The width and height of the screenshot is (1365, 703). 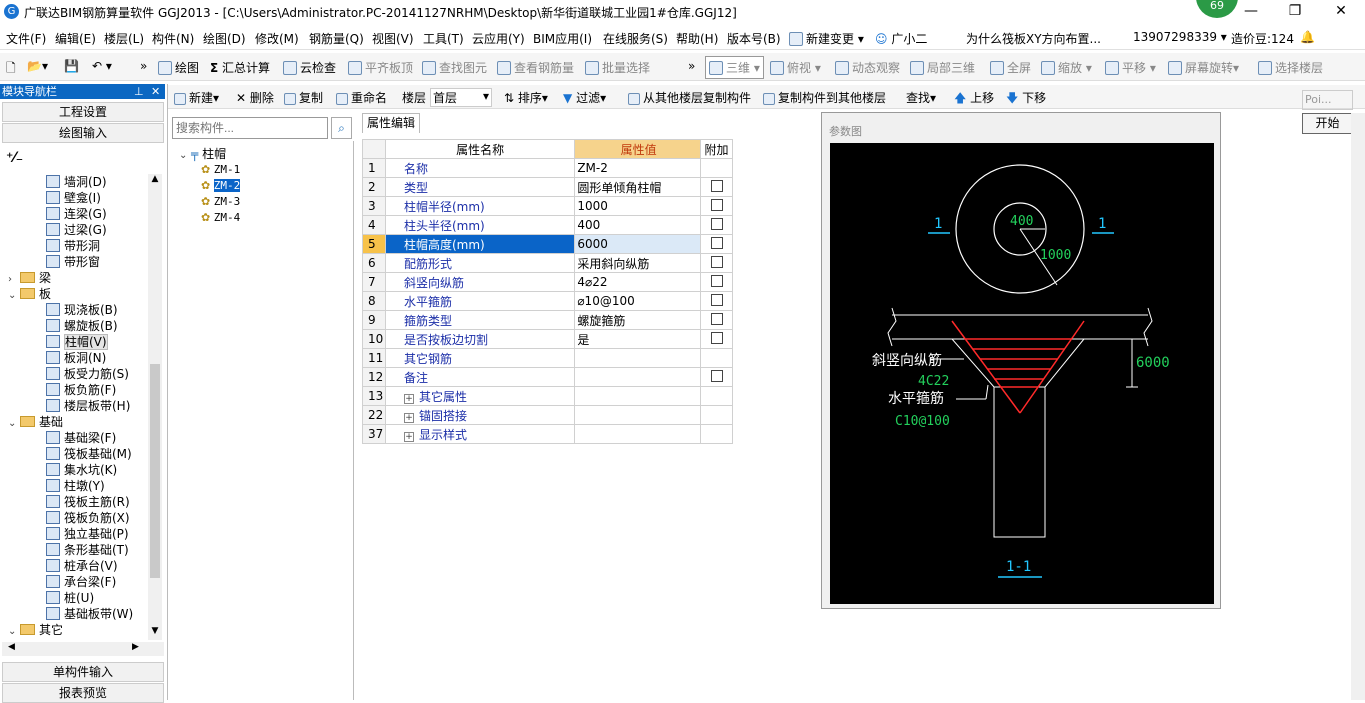 I want to click on draw-input-button: 绘图输入, so click(x=83, y=133).